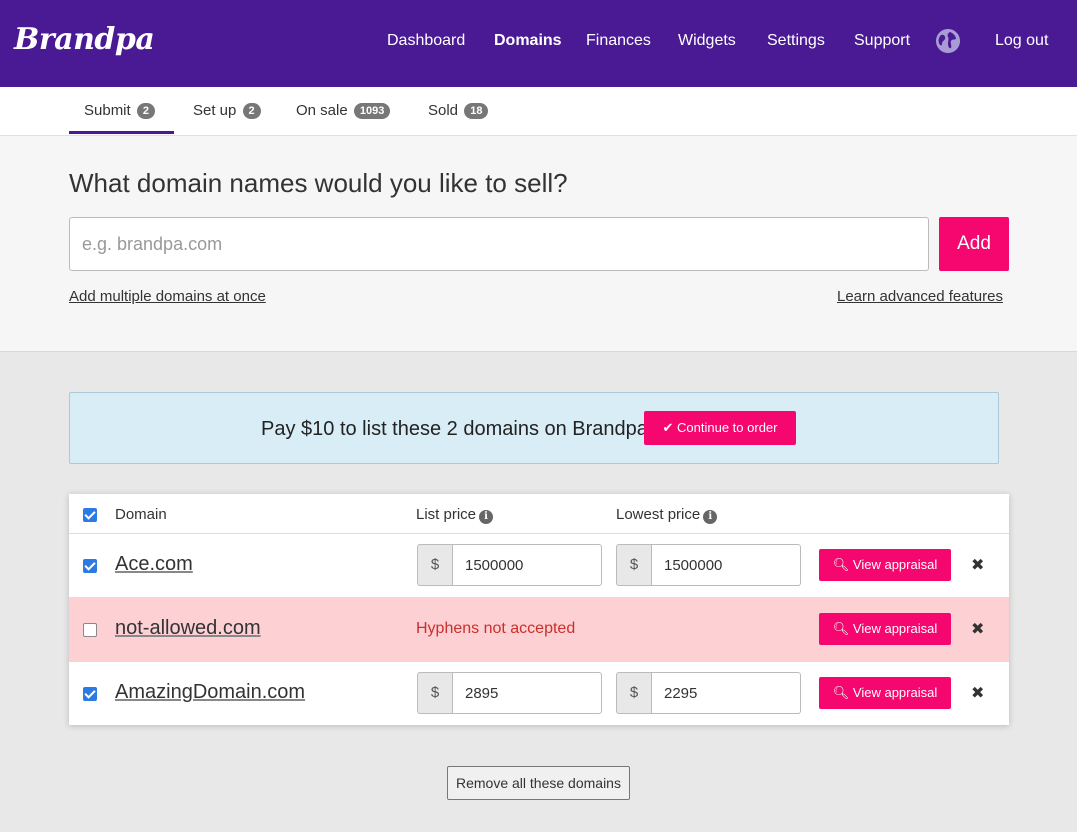  I want to click on count-badge: 1093, so click(372, 111).